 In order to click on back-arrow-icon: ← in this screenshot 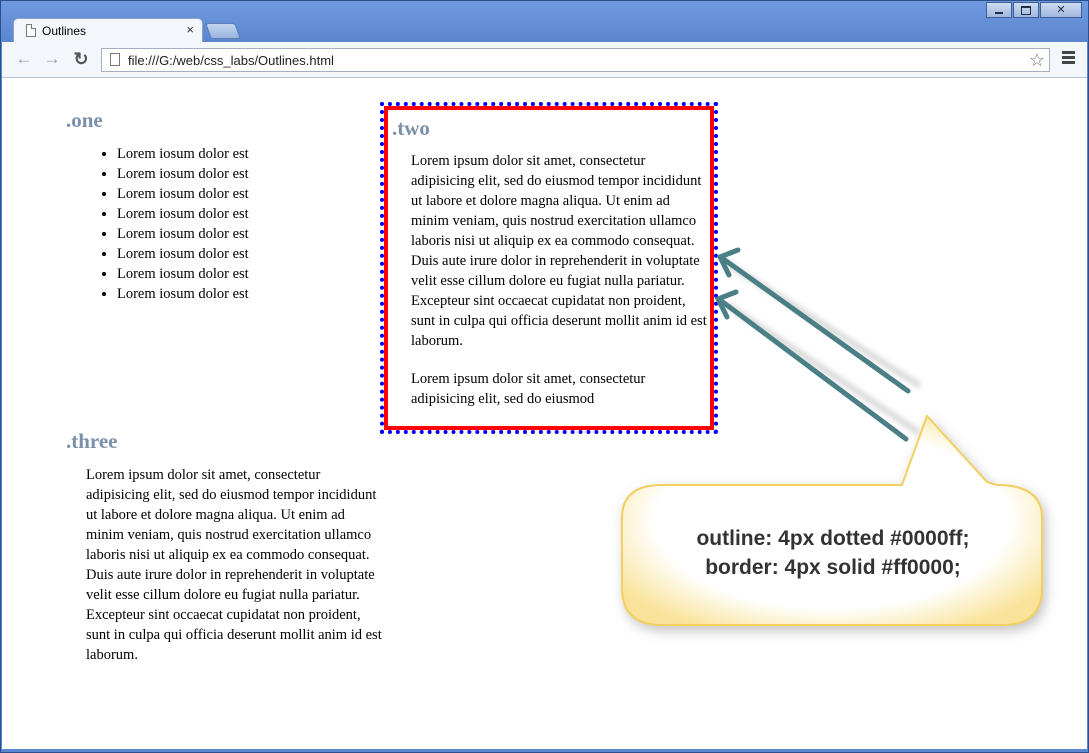, I will do `click(24, 58)`.